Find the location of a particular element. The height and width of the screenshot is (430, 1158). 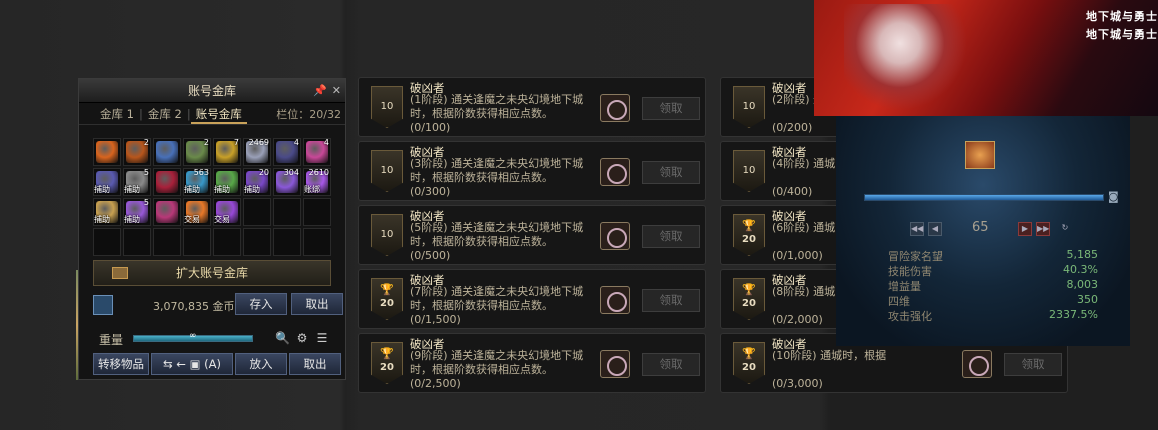

tab-account-storage: 账号金库 is located at coordinates (218, 114).